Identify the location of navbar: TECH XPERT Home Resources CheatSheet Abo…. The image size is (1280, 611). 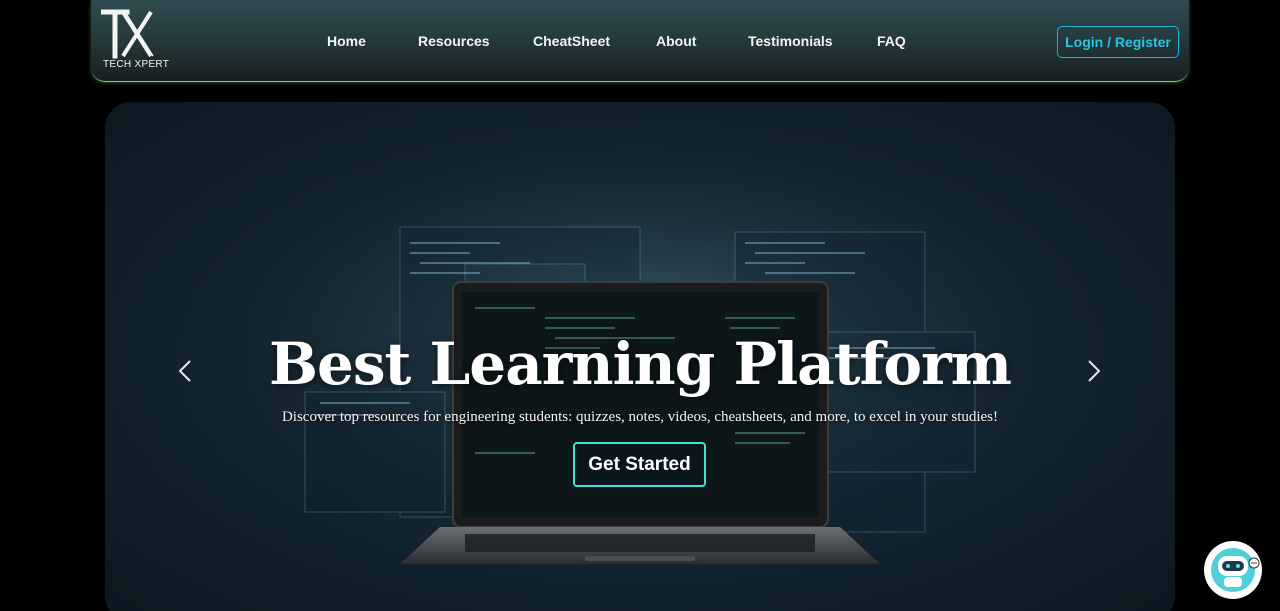
(640, 41).